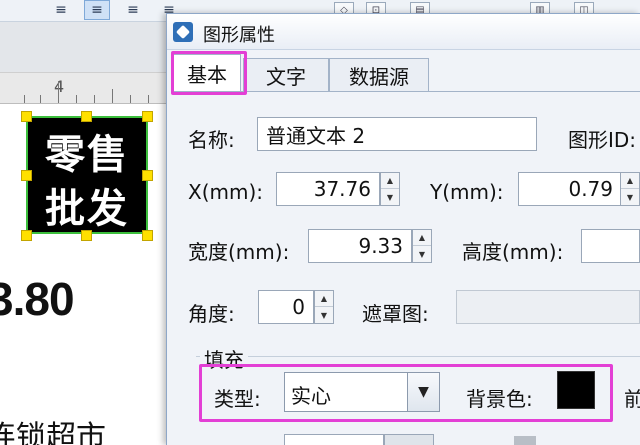 The width and height of the screenshot is (640, 445). I want to click on dialog-title: 图形属性, so click(239, 35).